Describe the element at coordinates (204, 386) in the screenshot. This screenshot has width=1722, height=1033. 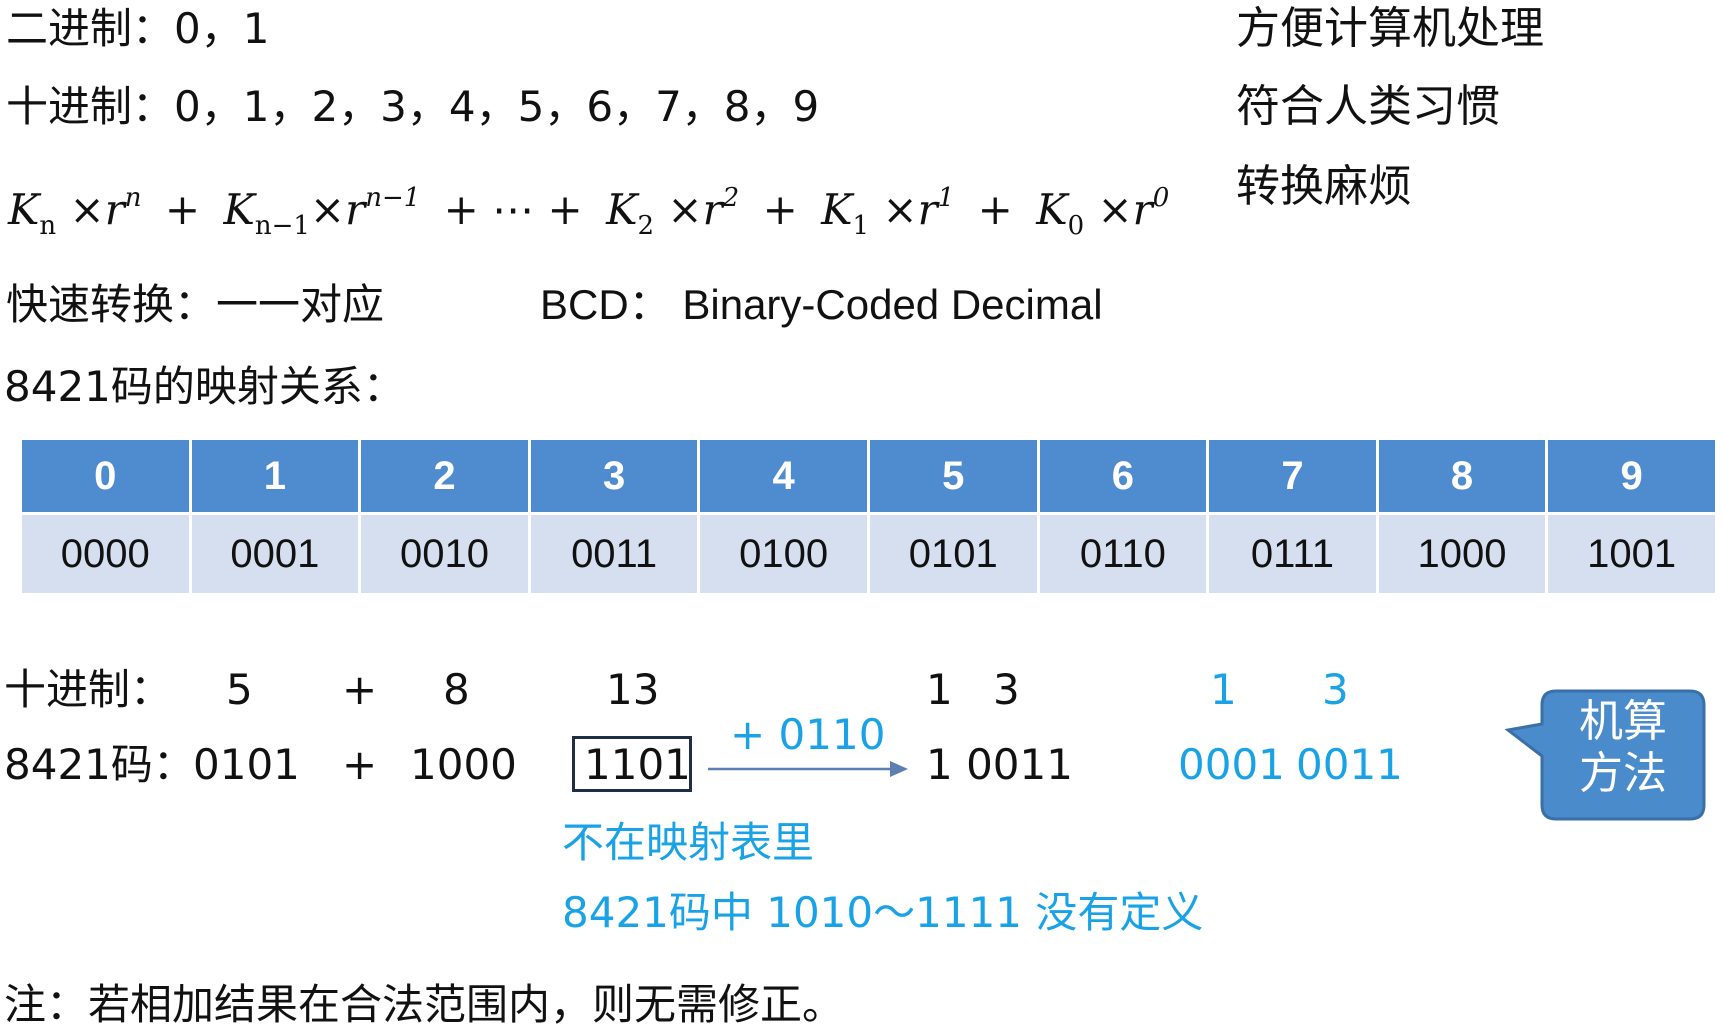
I see `mapping-title: 8421码的映射关系：` at that location.